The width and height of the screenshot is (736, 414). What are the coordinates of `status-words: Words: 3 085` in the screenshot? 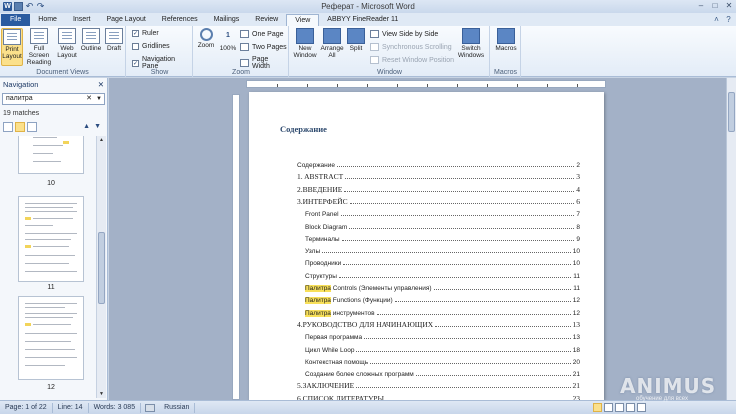 It's located at (115, 407).